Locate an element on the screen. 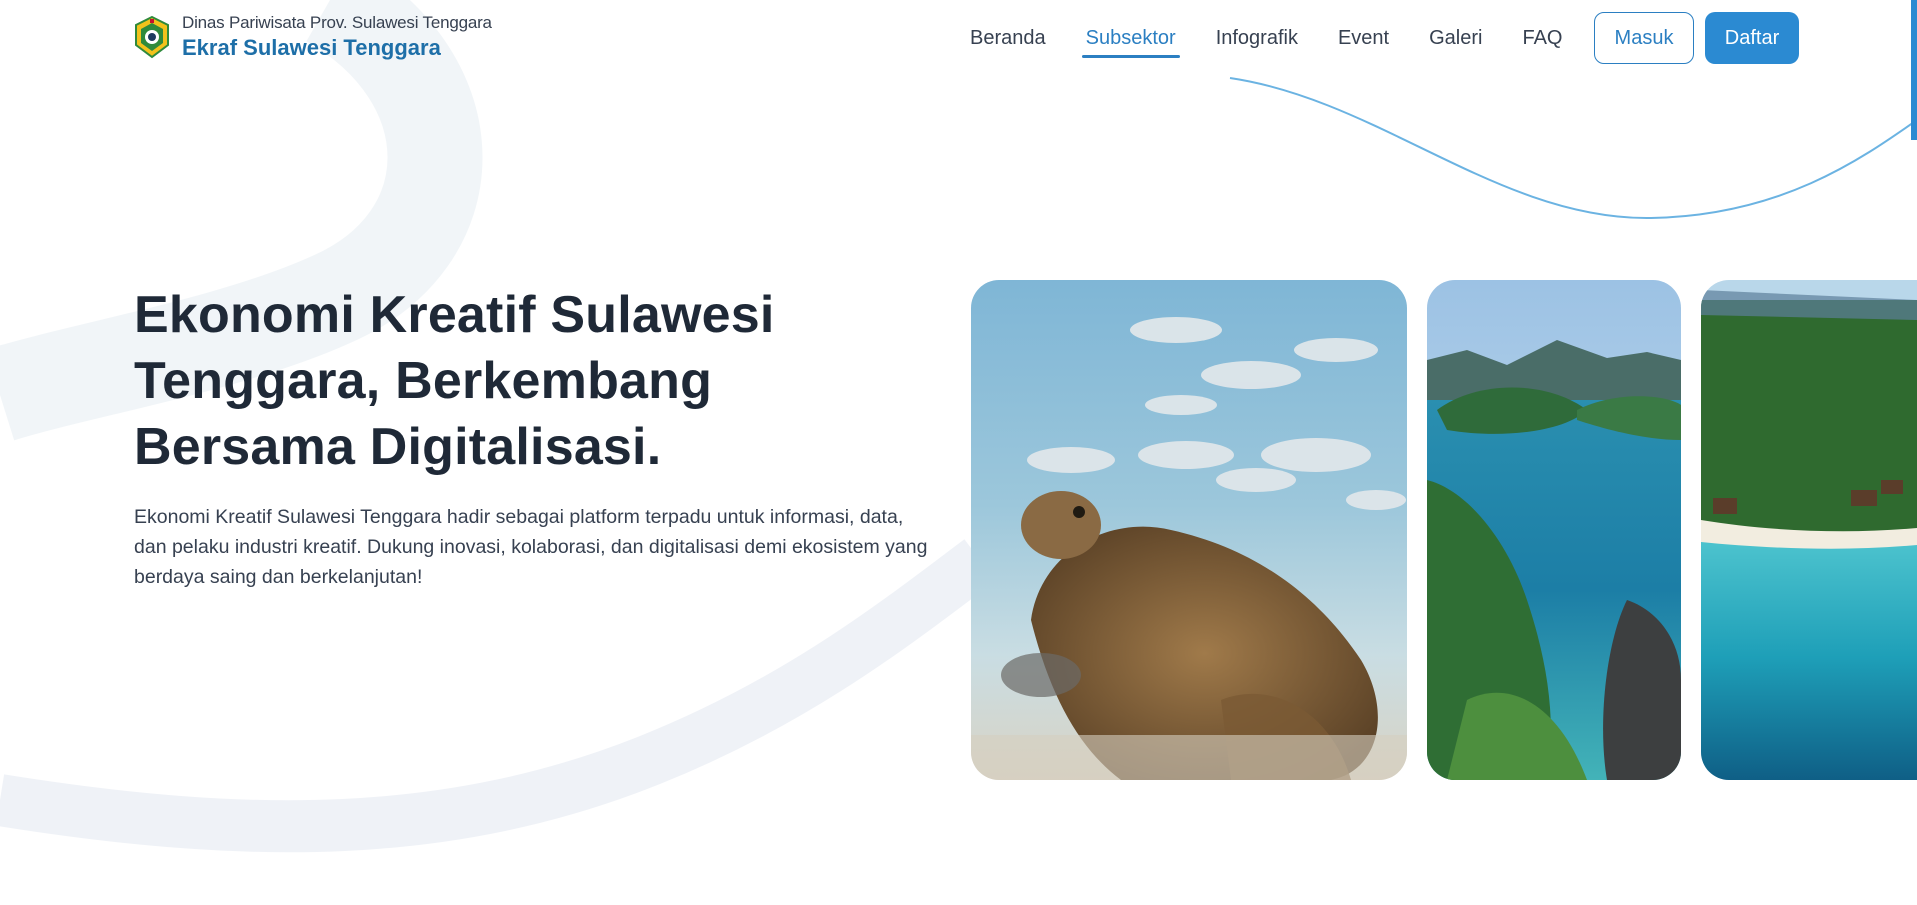 The height and width of the screenshot is (905, 1917). brand-subtitle: Dinas Pariwisata Prov. Sulawesi Tenggara is located at coordinates (337, 22).